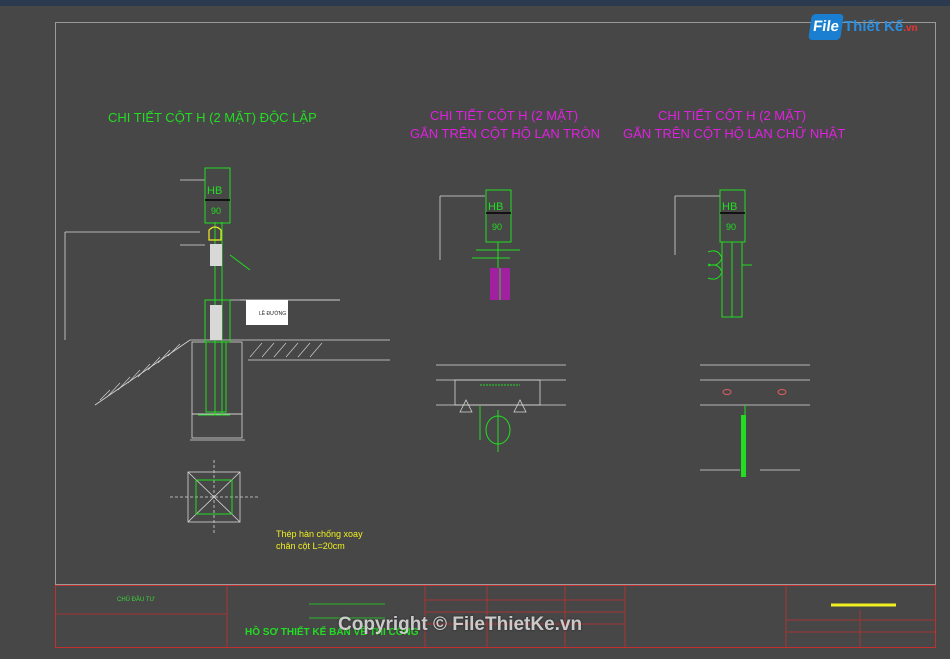  Describe the element at coordinates (496, 207) in the screenshot. I see `sign-letters-middle: HB` at that location.